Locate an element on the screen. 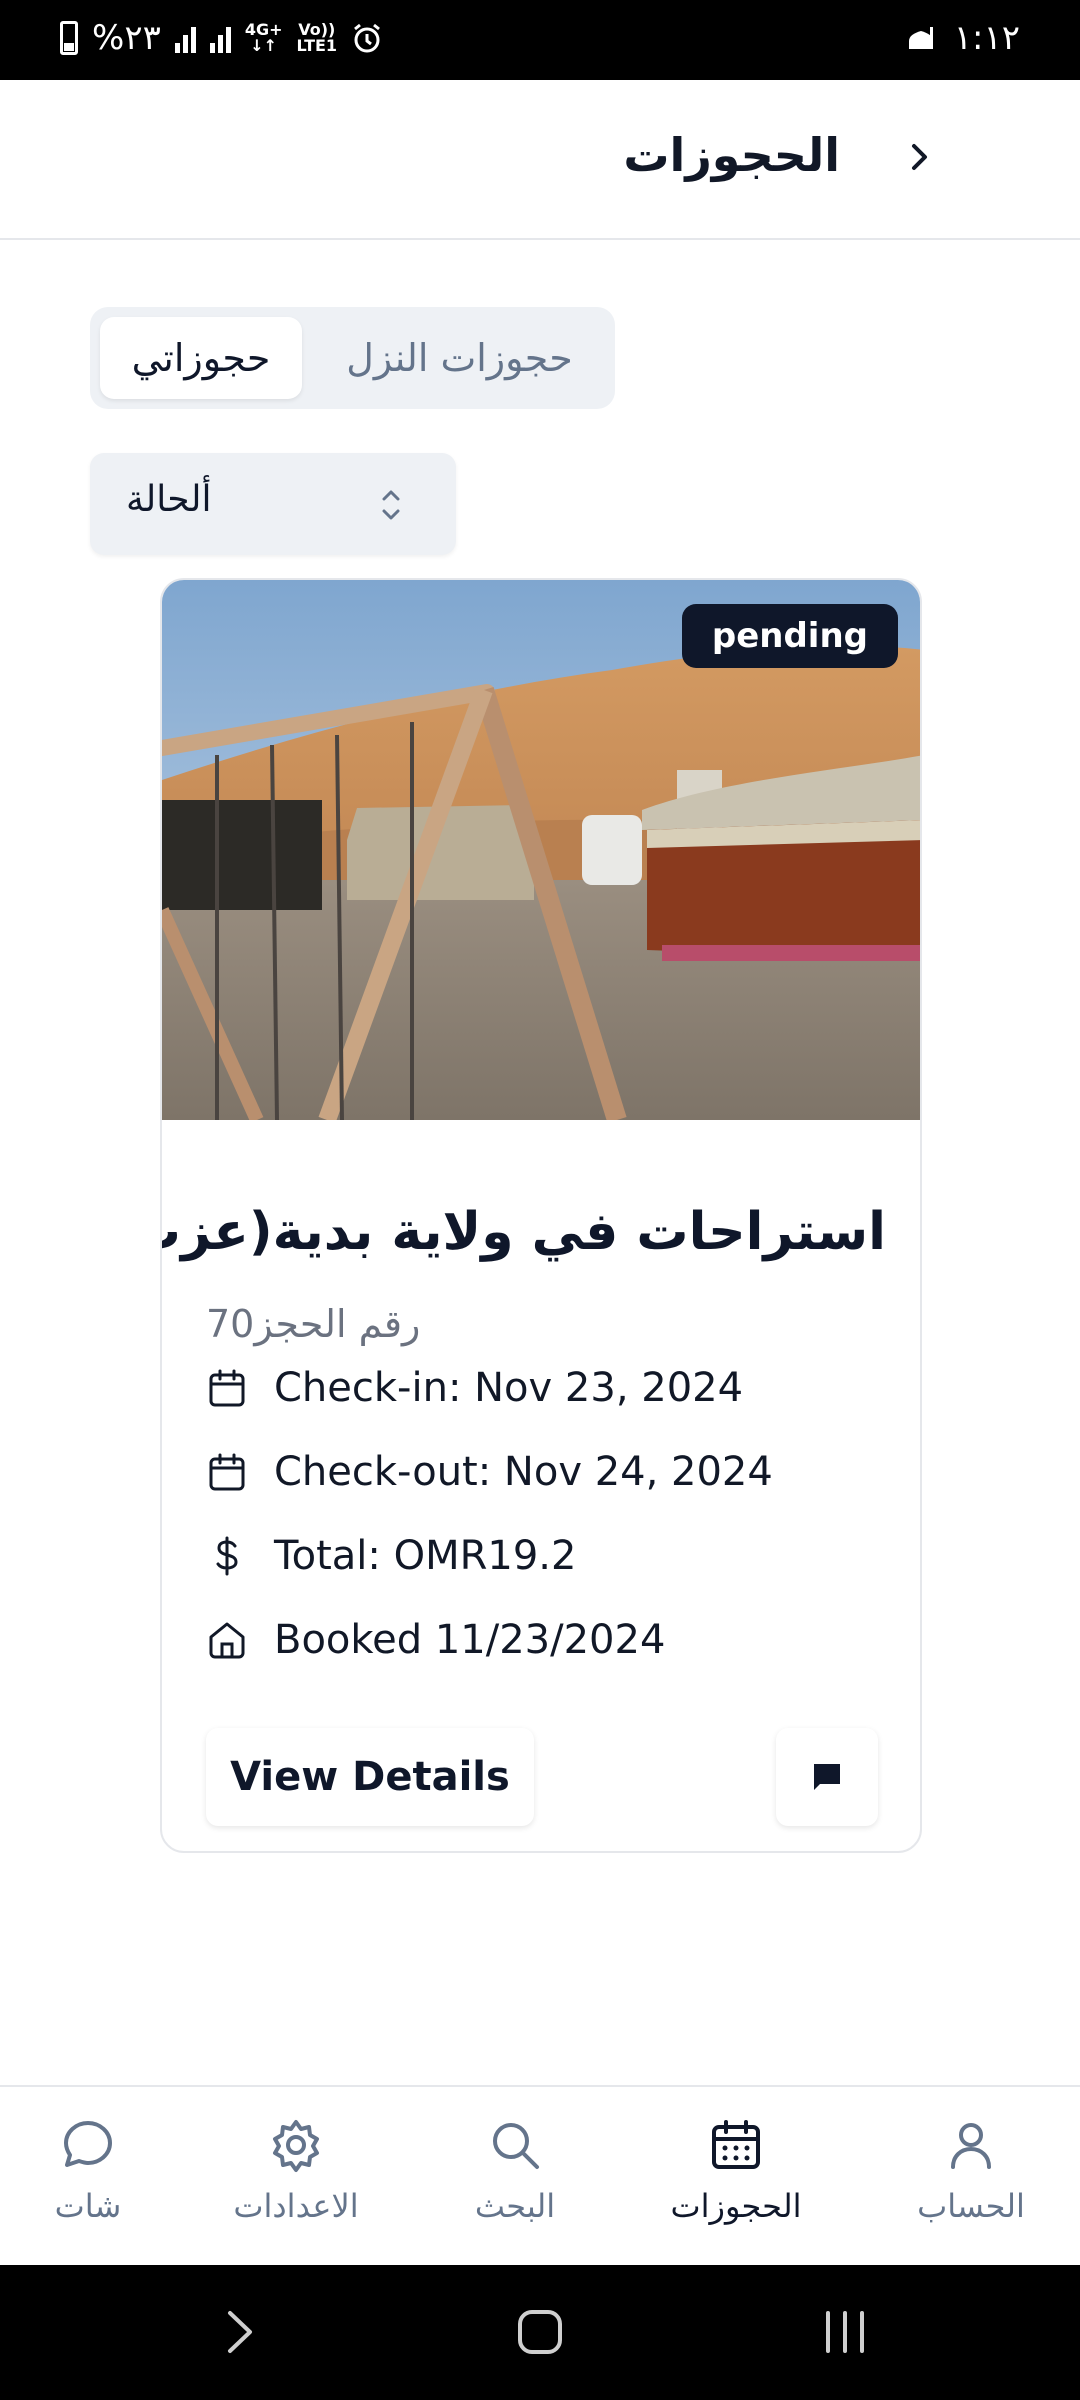 This screenshot has height=2400, width=1080. home-icon is located at coordinates (227, 1640).